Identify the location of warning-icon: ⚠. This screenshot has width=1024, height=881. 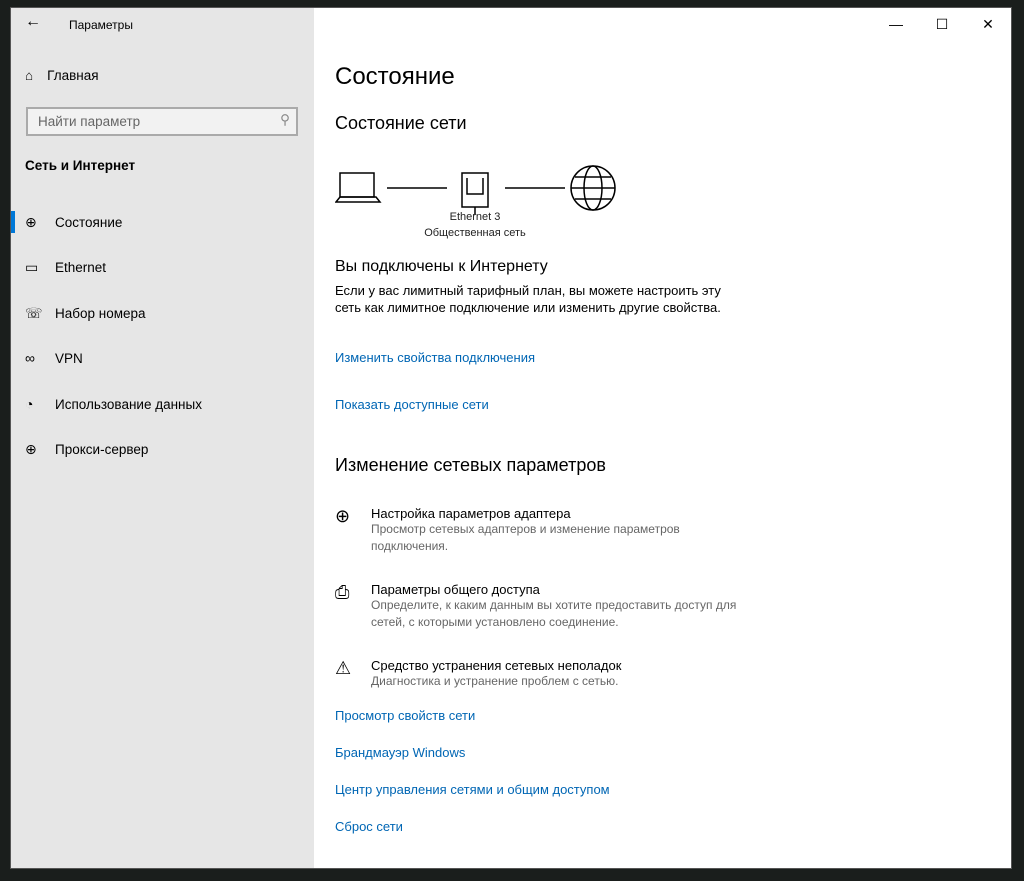
(343, 668).